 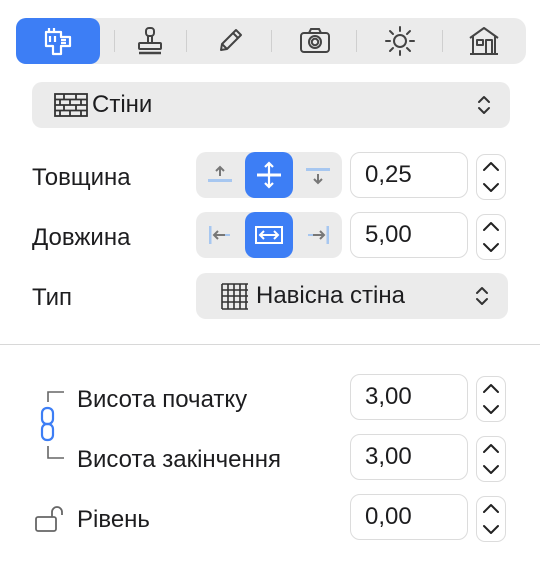 I want to click on wall-type-label: Навісна стіна, so click(x=330, y=295).